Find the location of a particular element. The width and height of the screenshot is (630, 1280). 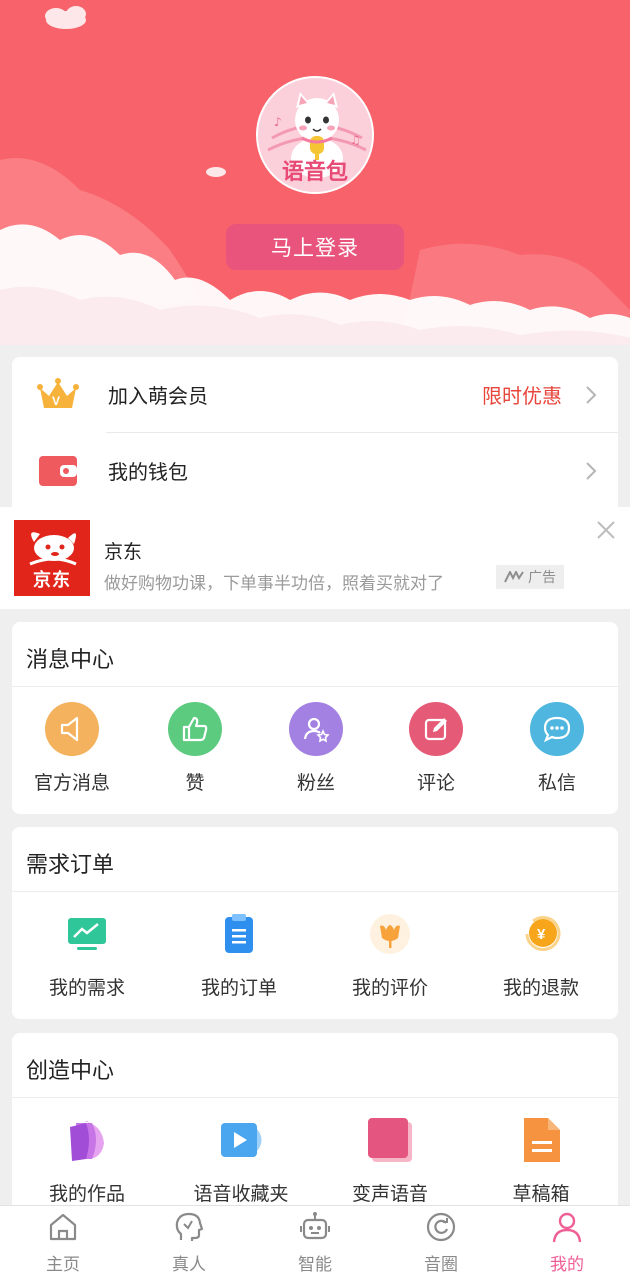

ad-description: 做好购物功课，下单事半功倍，照着买就对了 is located at coordinates (274, 584).